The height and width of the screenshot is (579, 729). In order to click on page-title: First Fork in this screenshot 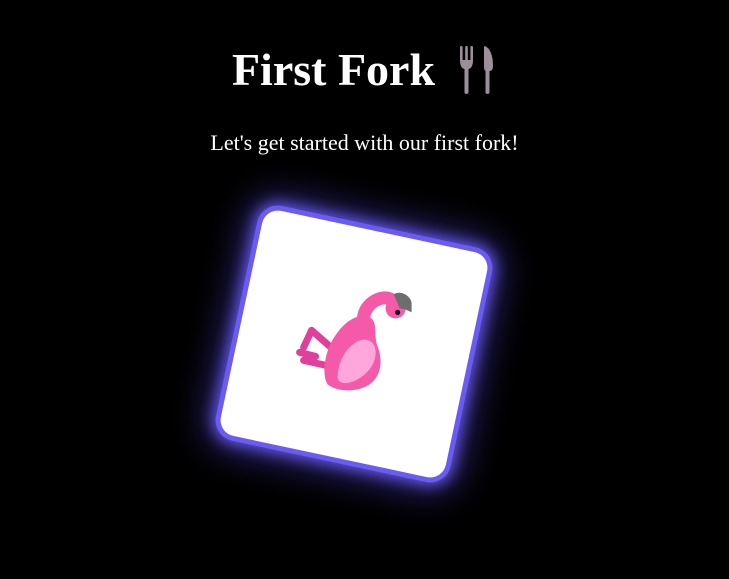, I will do `click(333, 69)`.